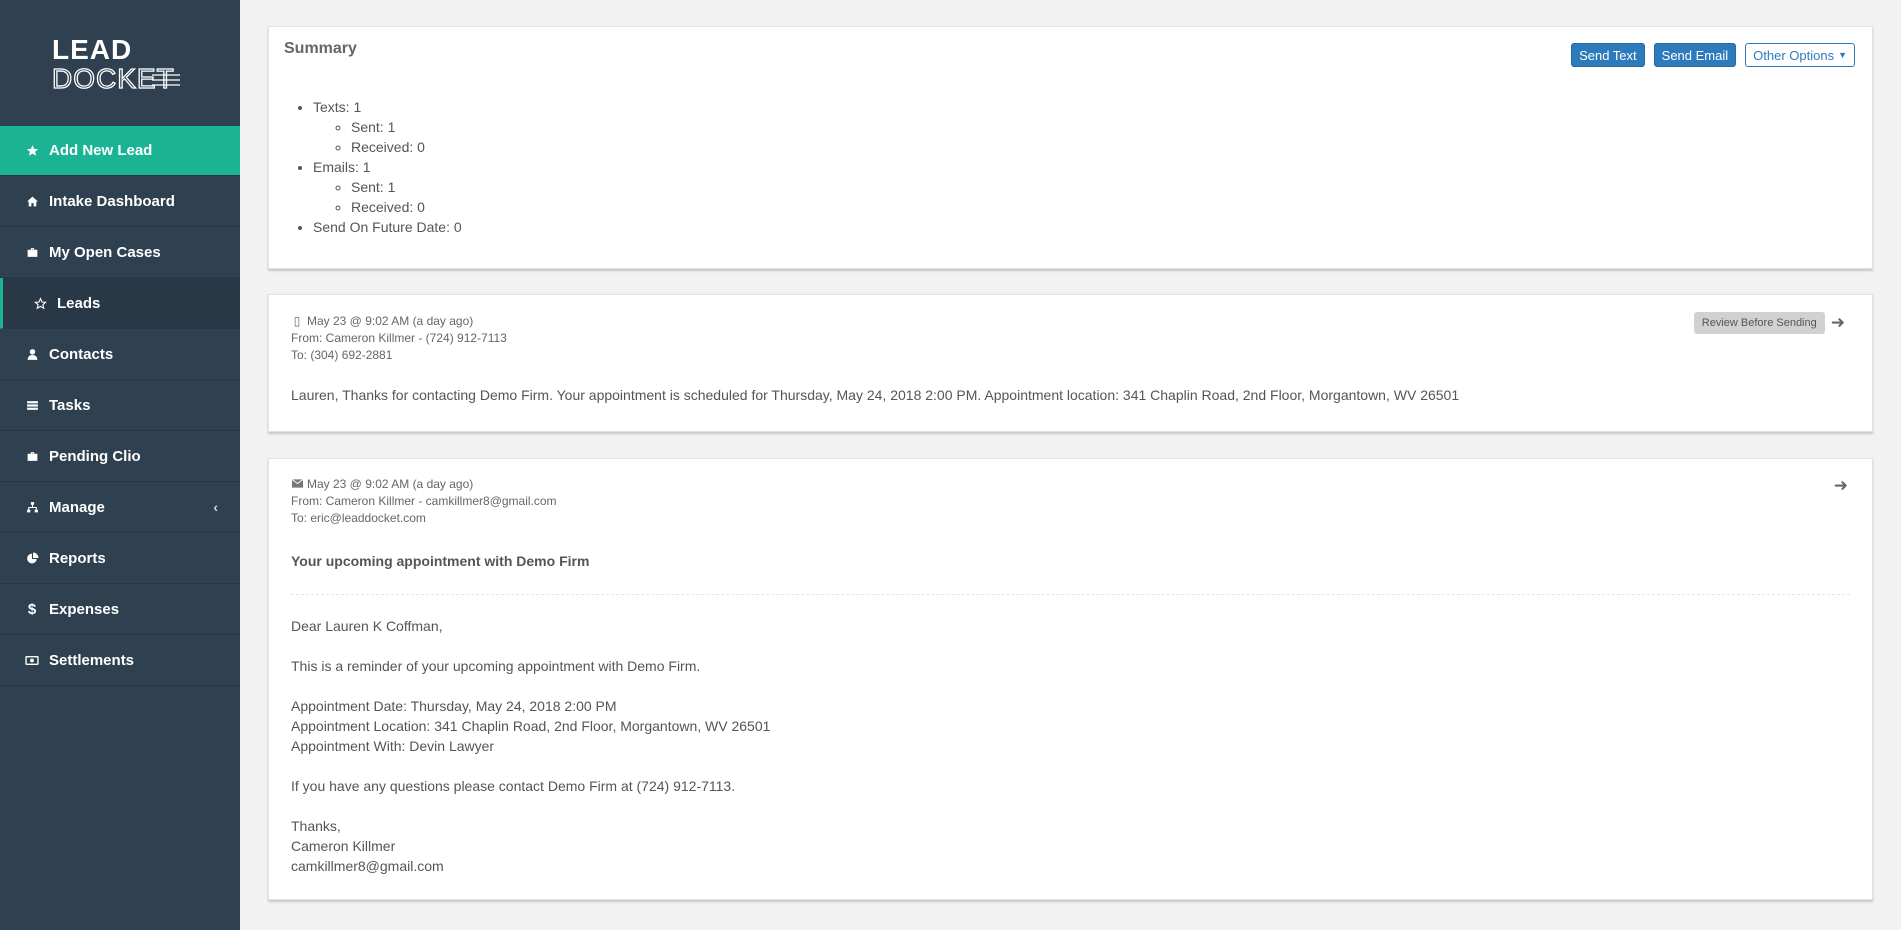 This screenshot has width=1901, height=930. Describe the element at coordinates (79, 303) in the screenshot. I see `sidebar-item-label: Leads` at that location.